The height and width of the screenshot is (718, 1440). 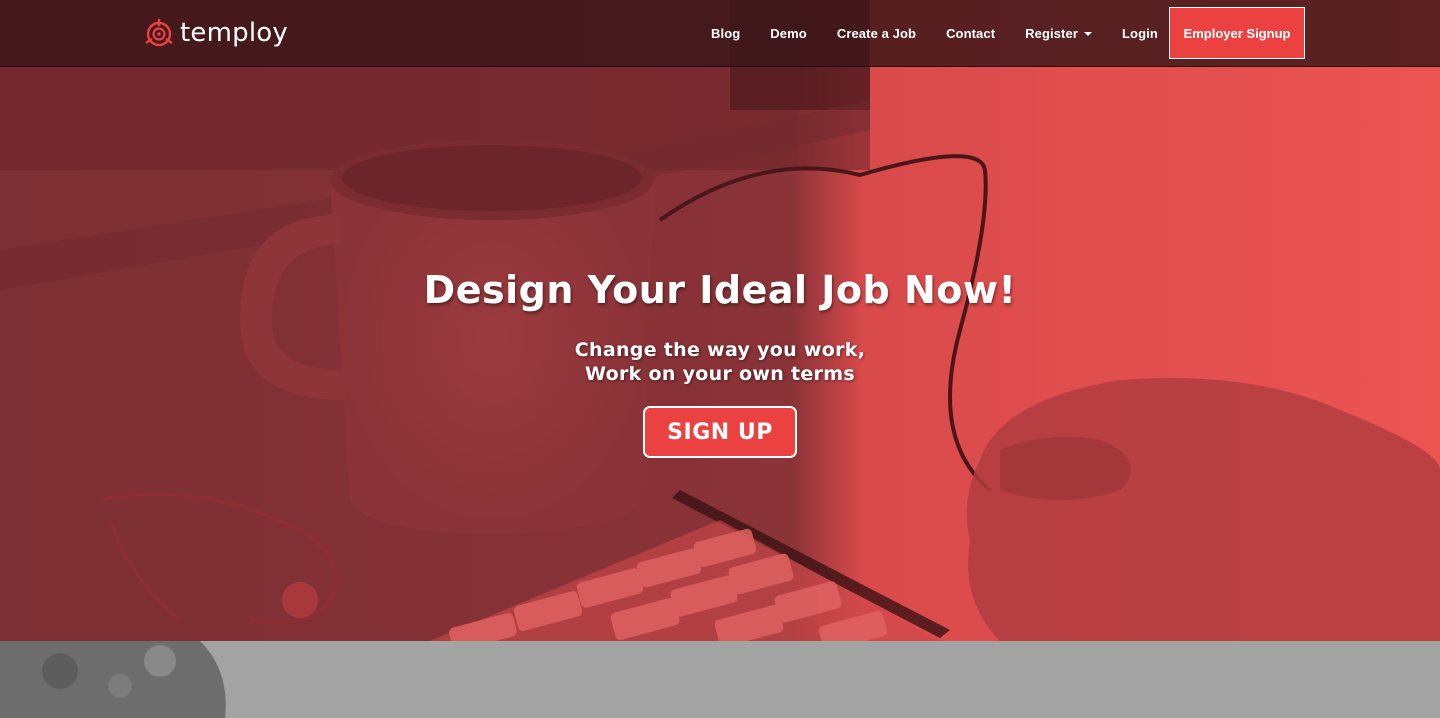 I want to click on brand-name: temploy, so click(x=234, y=33).